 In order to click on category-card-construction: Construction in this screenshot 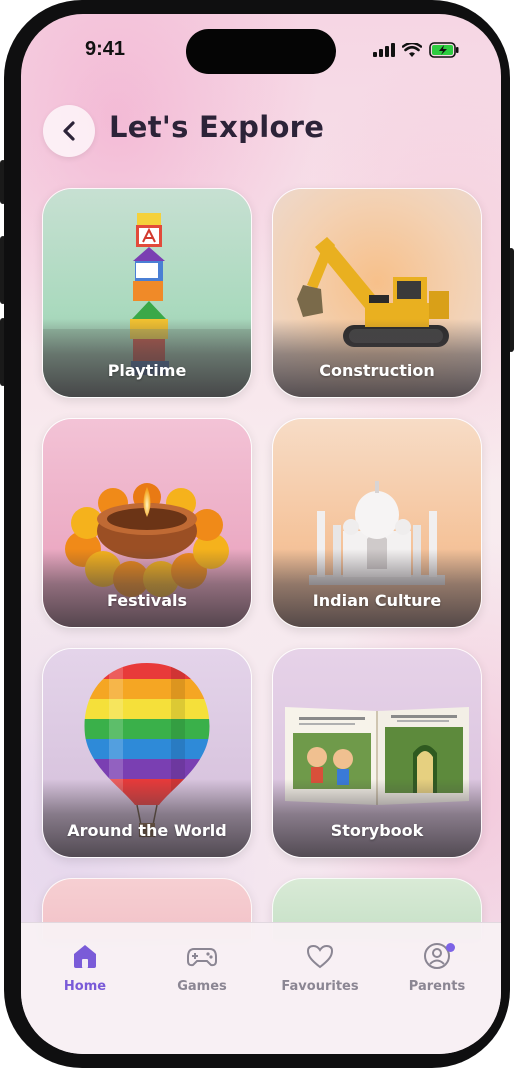, I will do `click(377, 293)`.